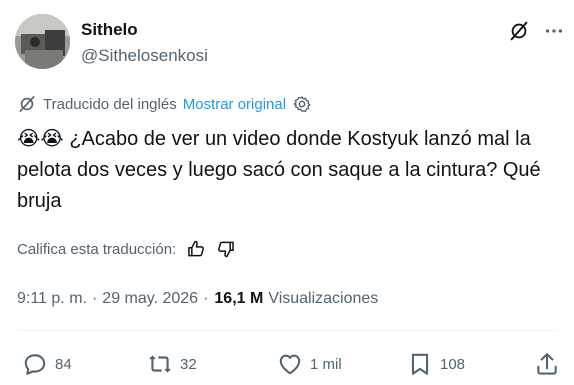  What do you see at coordinates (226, 249) in the screenshot?
I see `thumbs-down-icon` at bounding box center [226, 249].